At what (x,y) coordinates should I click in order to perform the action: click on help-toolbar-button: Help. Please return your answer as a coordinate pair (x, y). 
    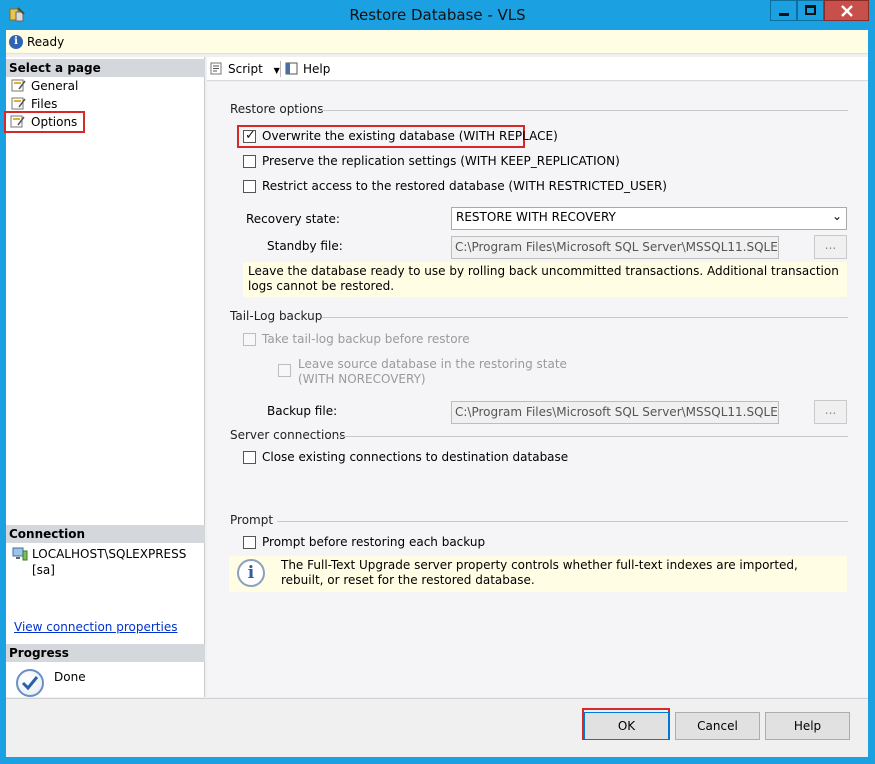
    Looking at the image, I should click on (307, 69).